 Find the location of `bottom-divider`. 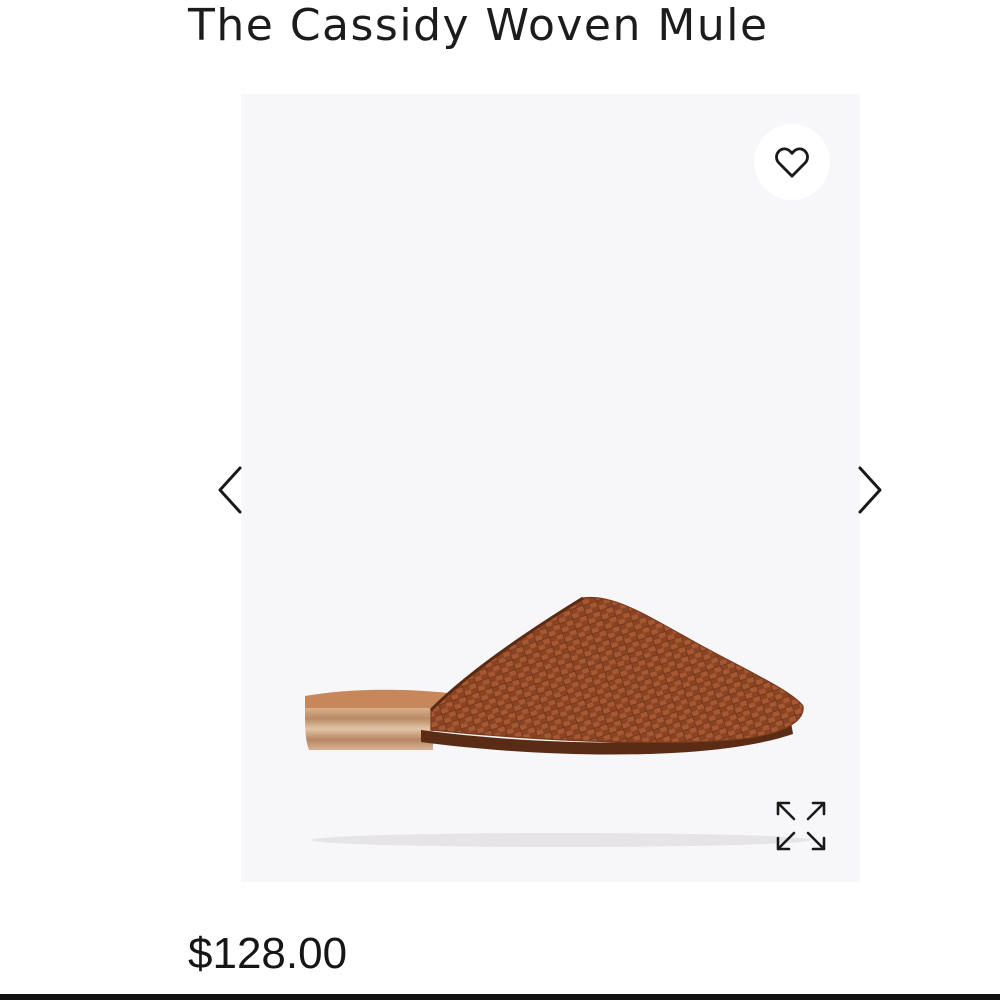

bottom-divider is located at coordinates (500, 997).